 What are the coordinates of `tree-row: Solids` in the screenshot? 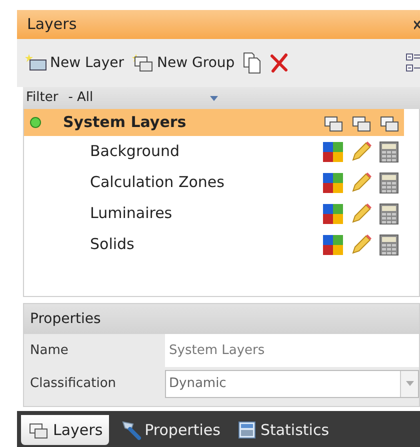 It's located at (214, 244).